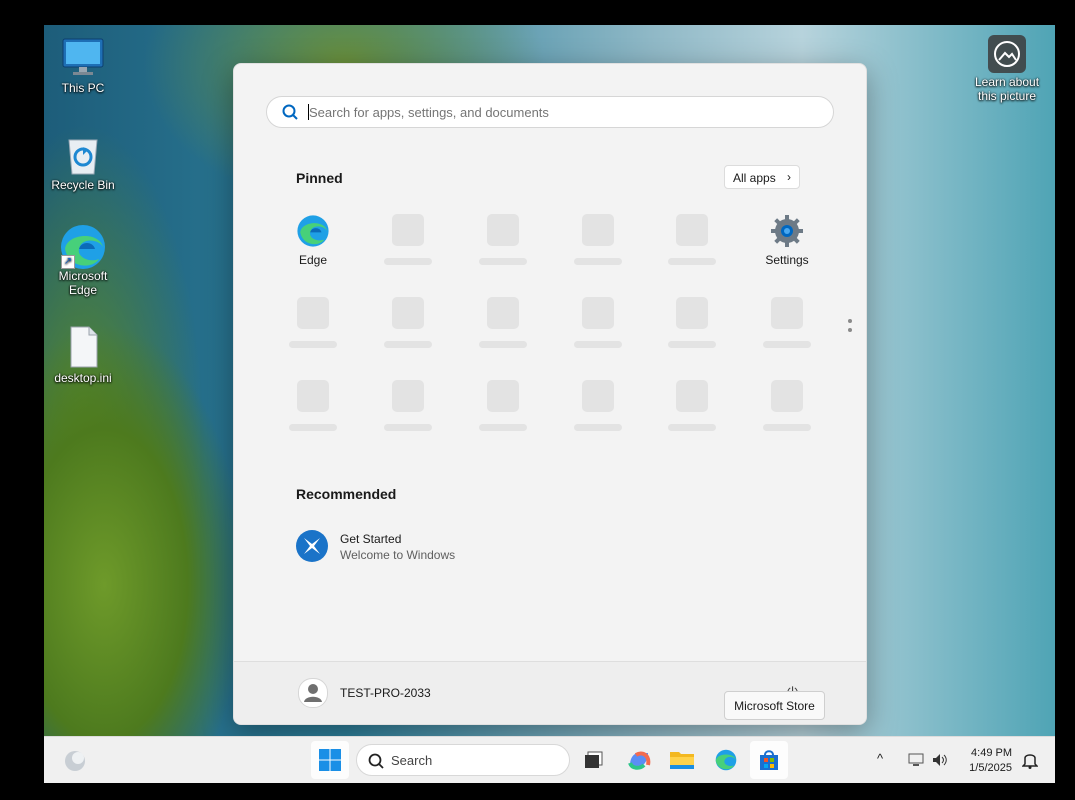  I want to click on all-apps-button: All apps ›, so click(762, 177).